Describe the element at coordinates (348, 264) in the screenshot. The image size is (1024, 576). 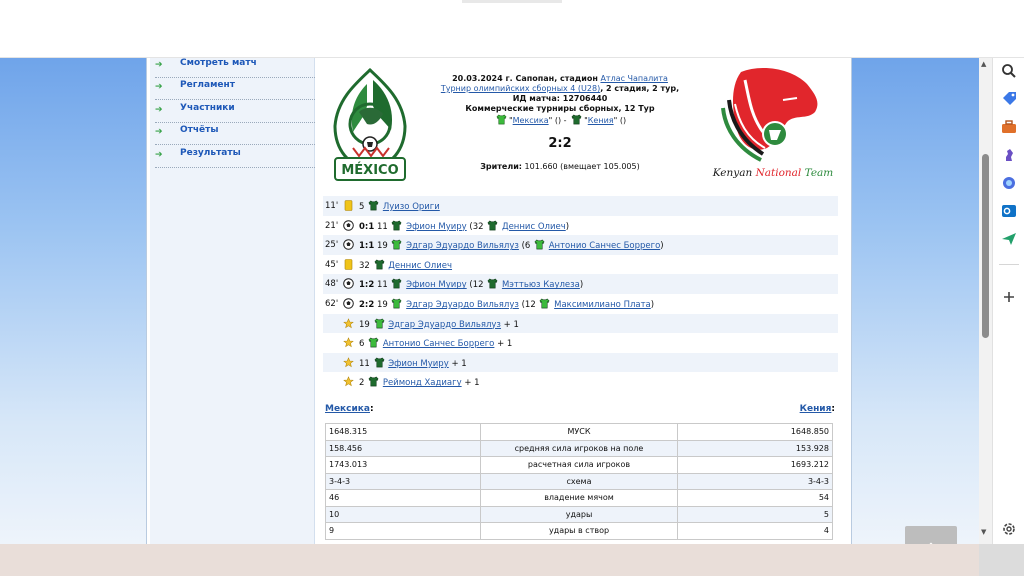
I see `yellow-card-icon` at that location.